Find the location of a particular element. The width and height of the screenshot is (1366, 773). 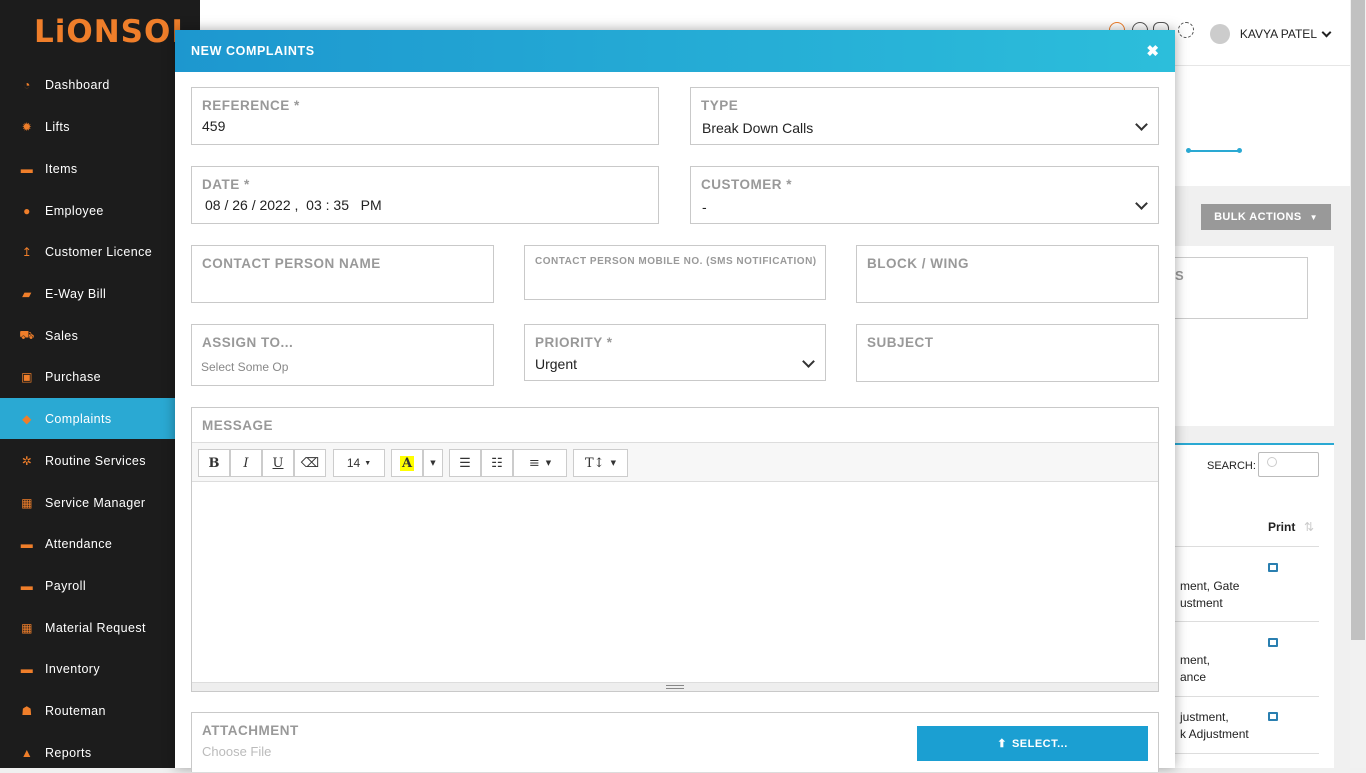

user-icon: ● is located at coordinates (27, 210).